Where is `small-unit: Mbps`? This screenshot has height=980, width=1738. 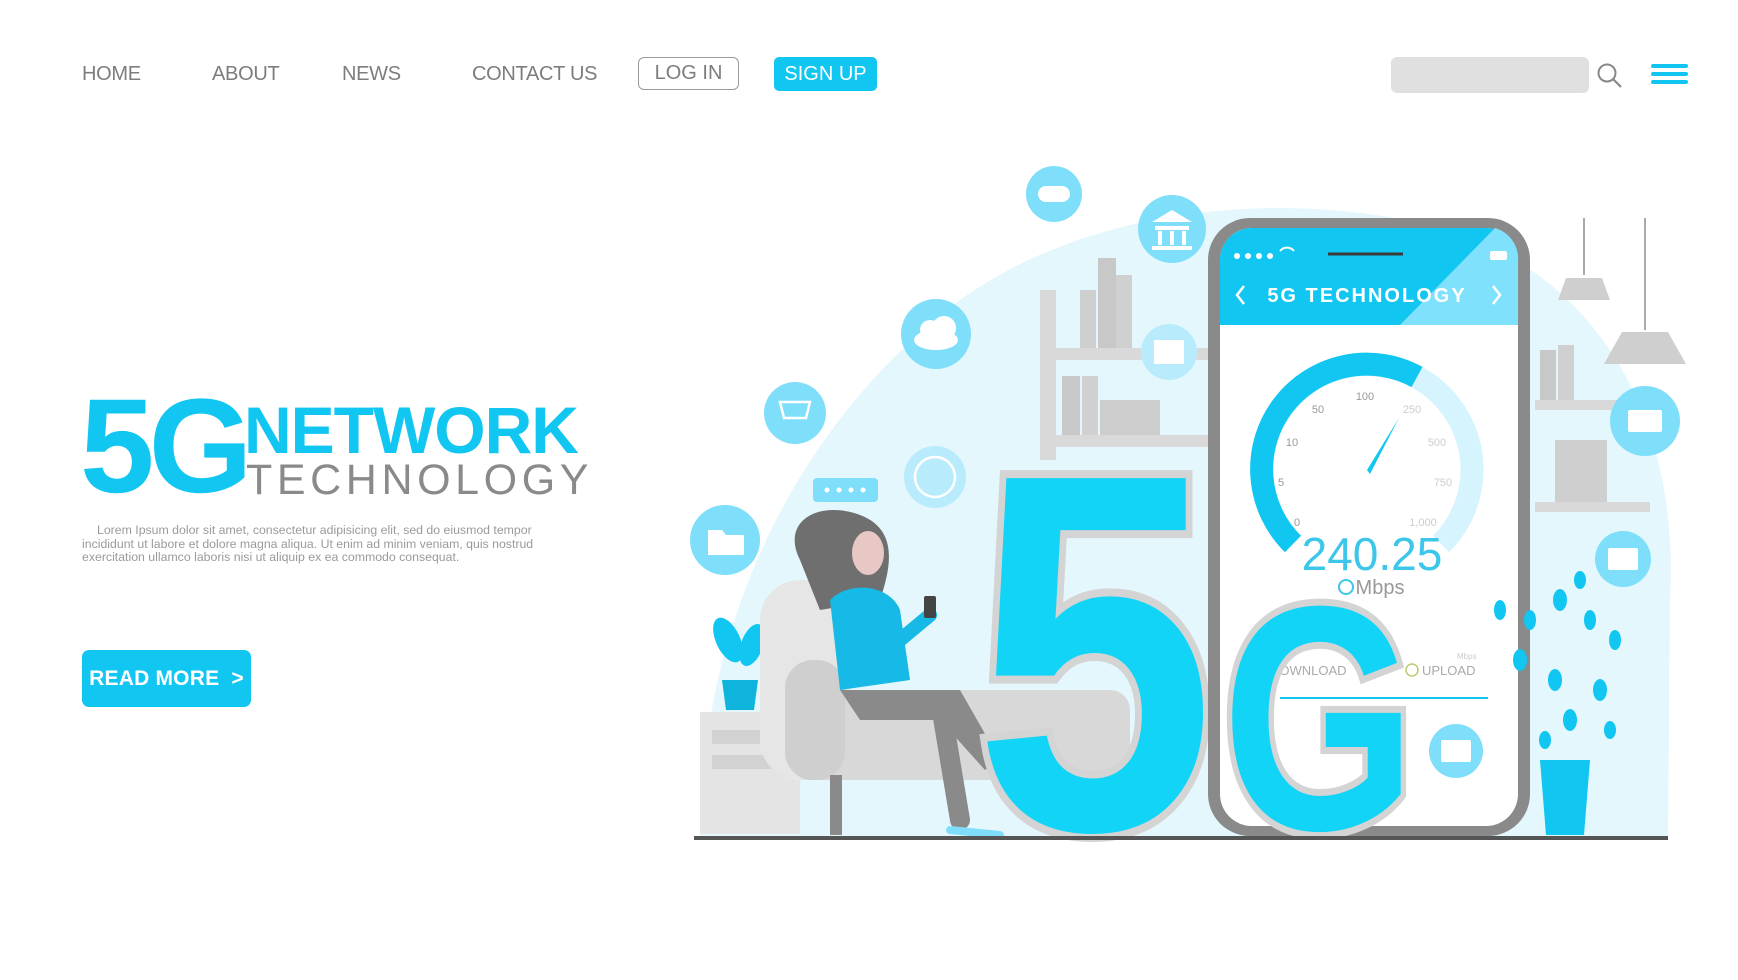
small-unit: Mbps is located at coordinates (1467, 656).